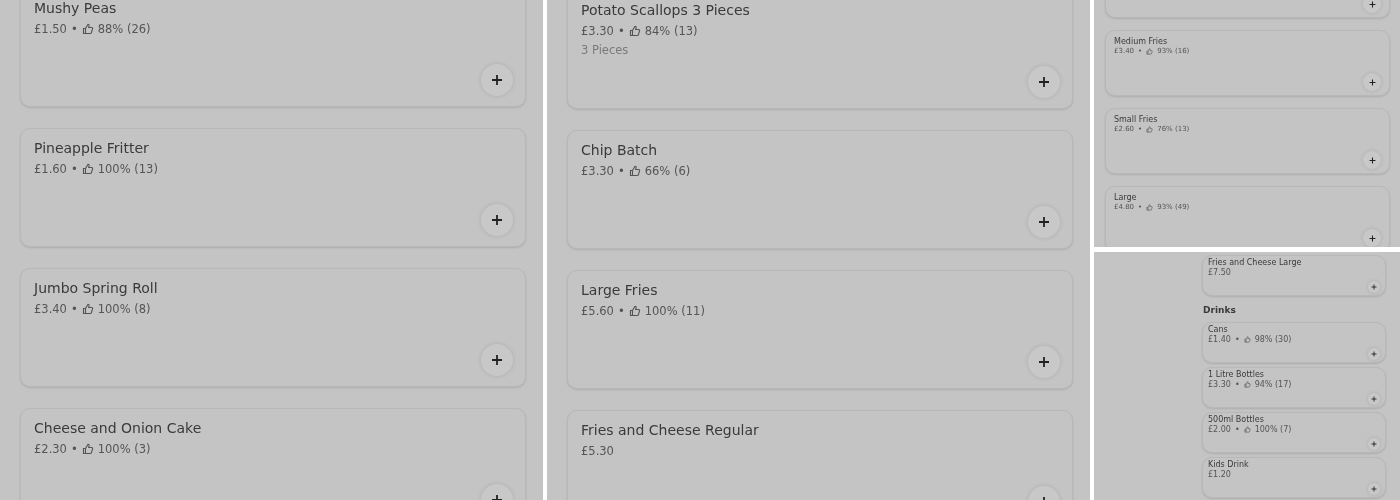 Image resolution: width=1400 pixels, height=500 pixels. I want to click on section-heading: Drinks, so click(1220, 310).